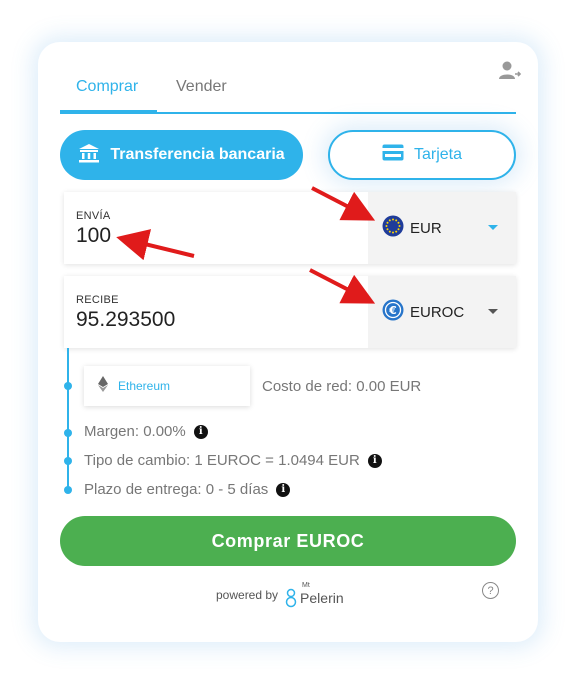 Image resolution: width=576 pixels, height=683 pixels. What do you see at coordinates (216, 236) in the screenshot?
I see `send-amount-input` at bounding box center [216, 236].